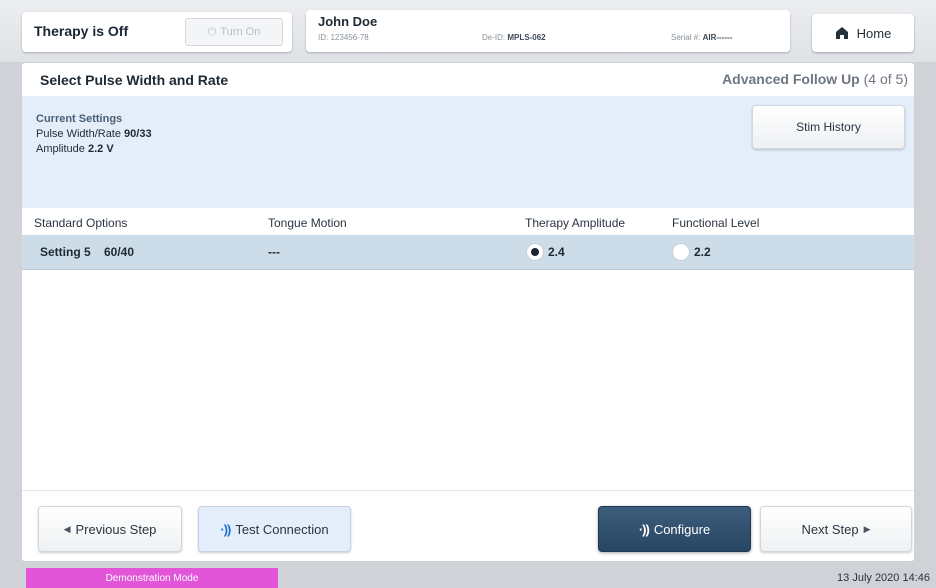  What do you see at coordinates (307, 223) in the screenshot?
I see `header-tongue-motion: Tongue Motion` at bounding box center [307, 223].